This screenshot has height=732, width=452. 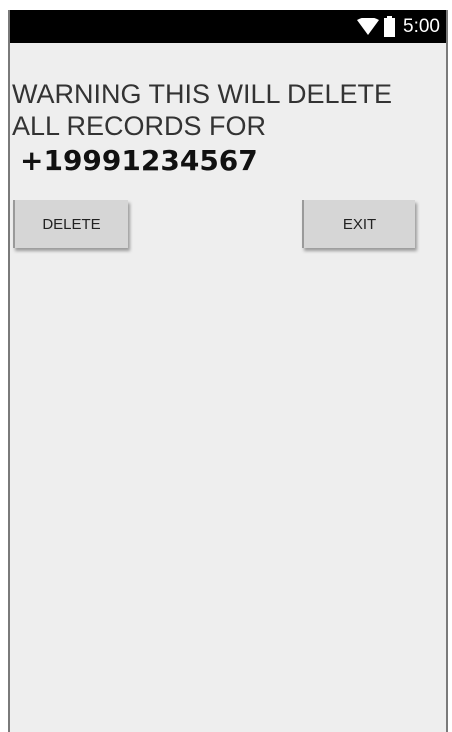 I want to click on phone-number: +19991234567, so click(x=139, y=160).